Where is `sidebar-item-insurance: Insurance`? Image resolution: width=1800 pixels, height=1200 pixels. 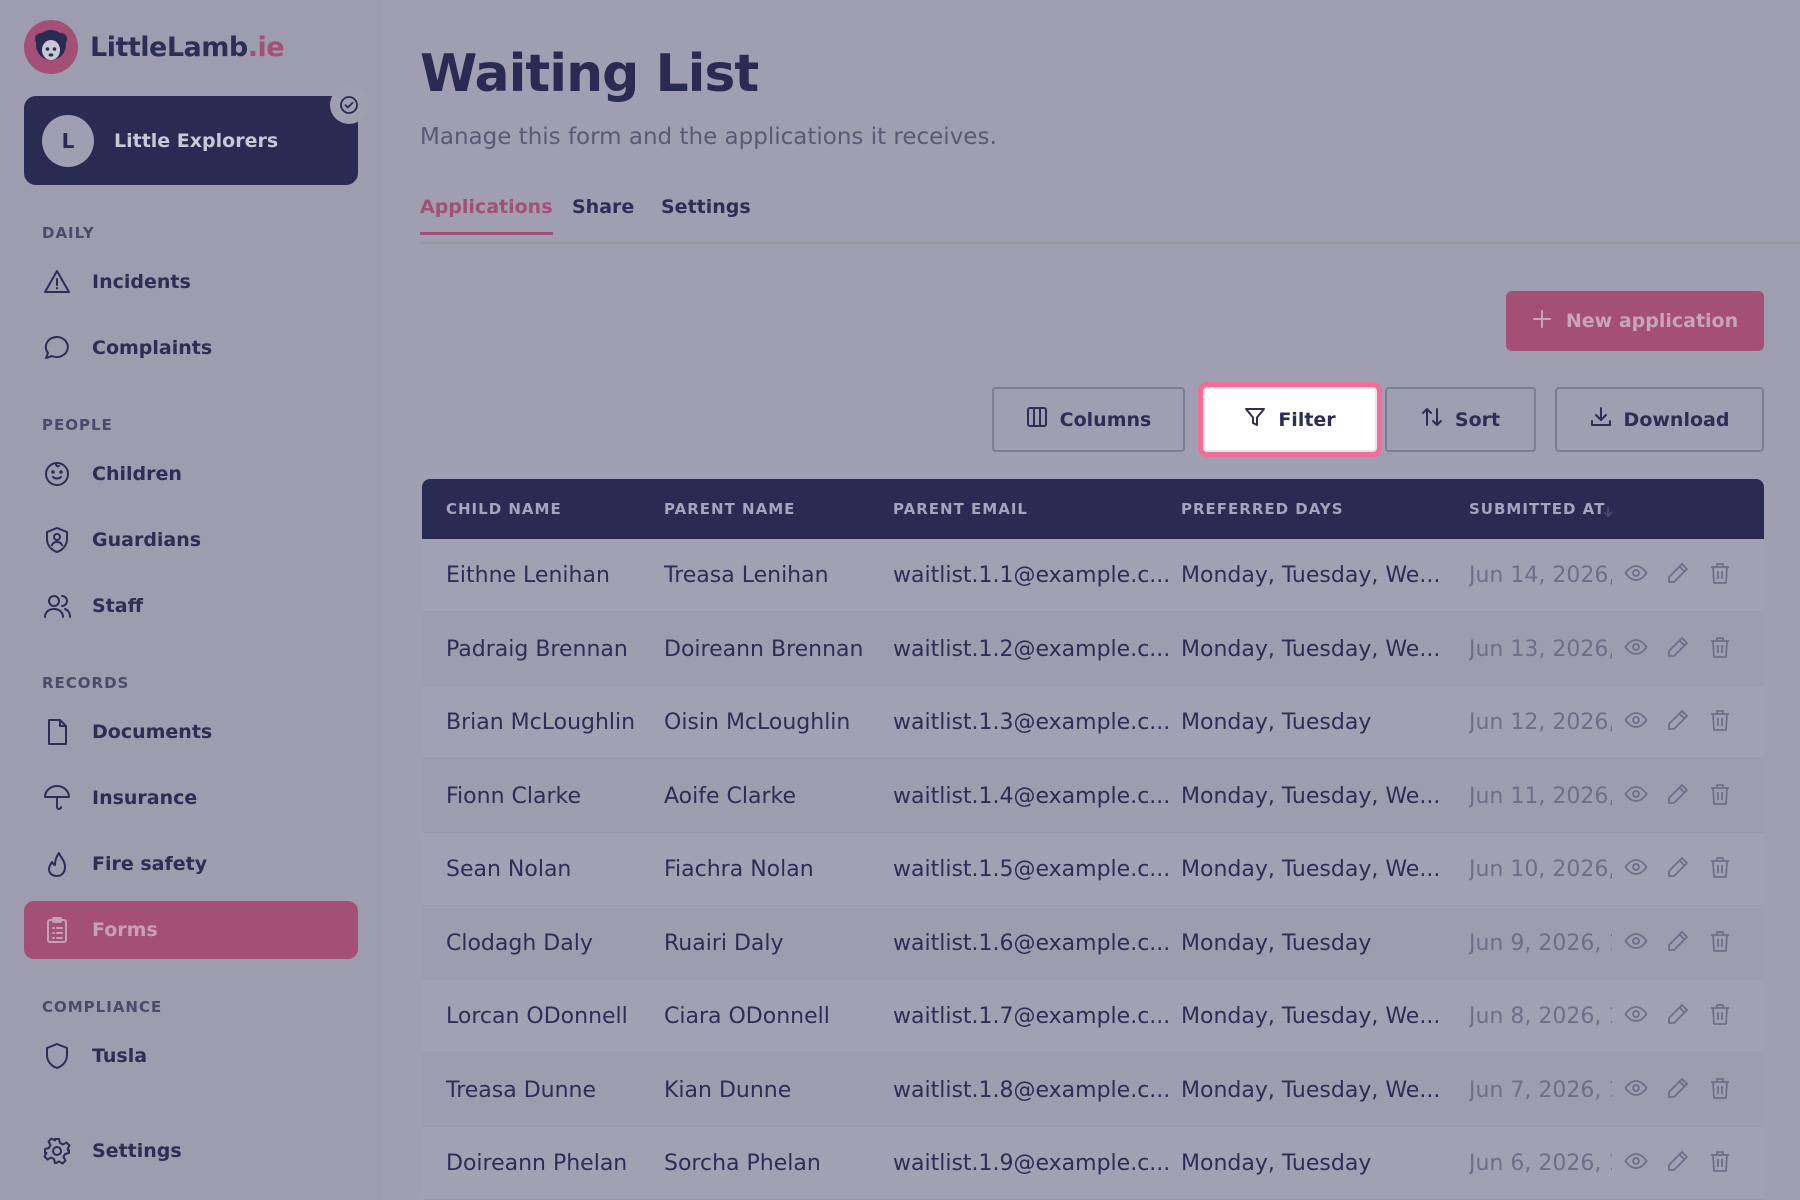 sidebar-item-insurance: Insurance is located at coordinates (191, 798).